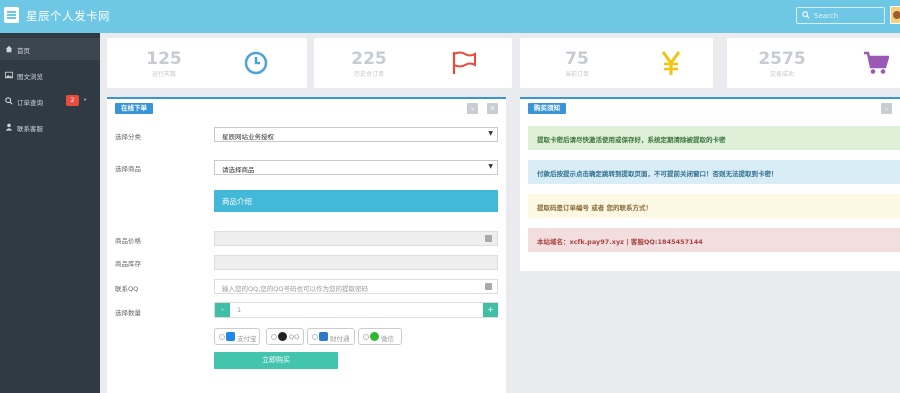  I want to click on sidebar-item-label: 联系客服, so click(30, 129).